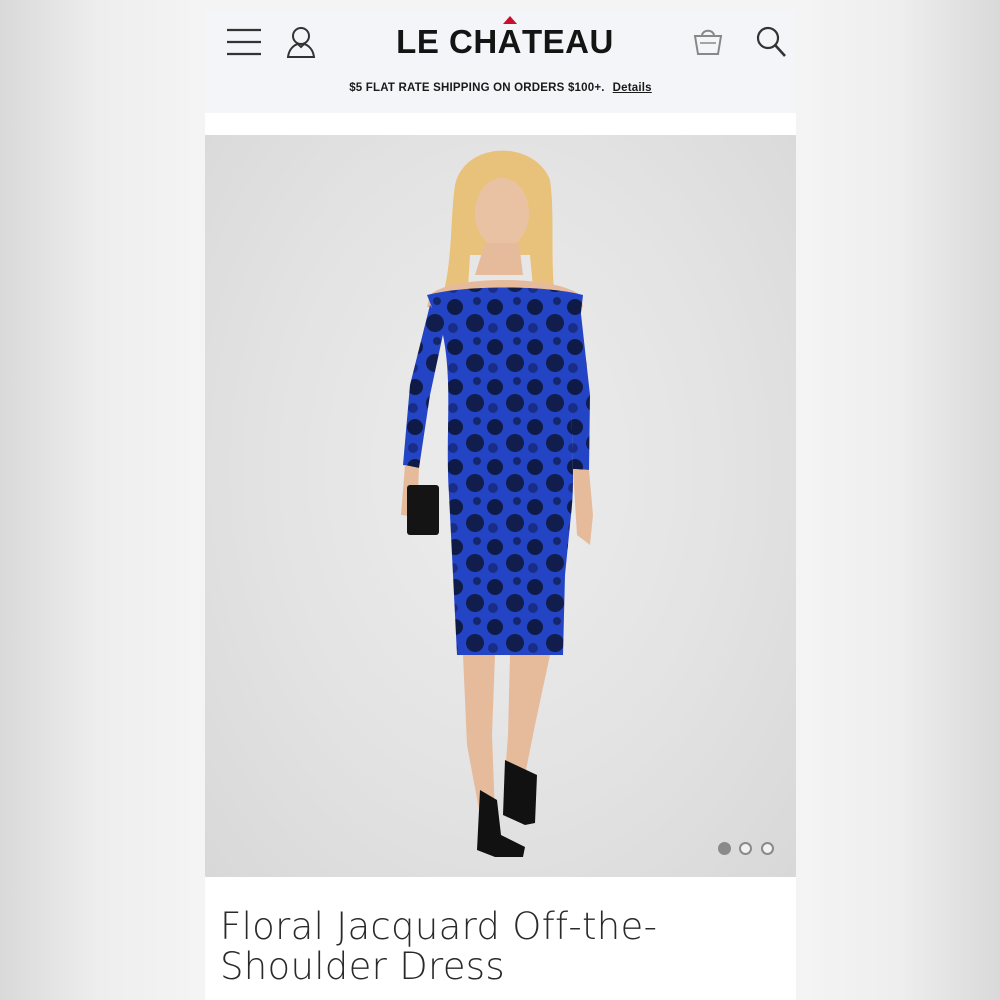 This screenshot has width=1000, height=1000. What do you see at coordinates (301, 42) in the screenshot?
I see `account-icon` at bounding box center [301, 42].